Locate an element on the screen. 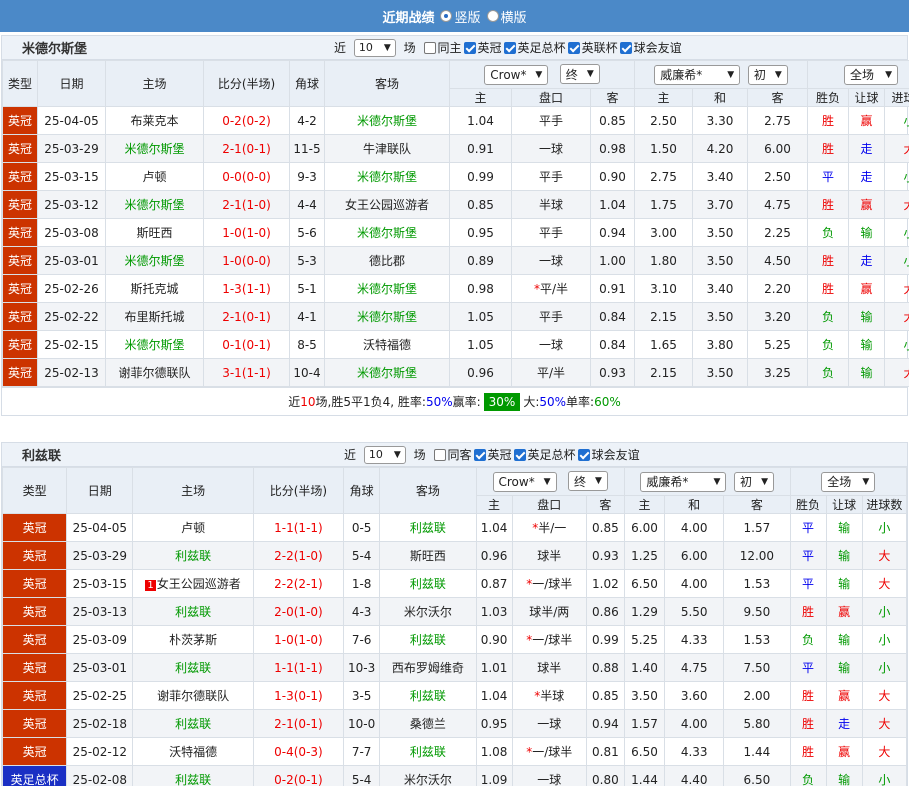  score-cell: 2-2(2-1) is located at coordinates (298, 583).